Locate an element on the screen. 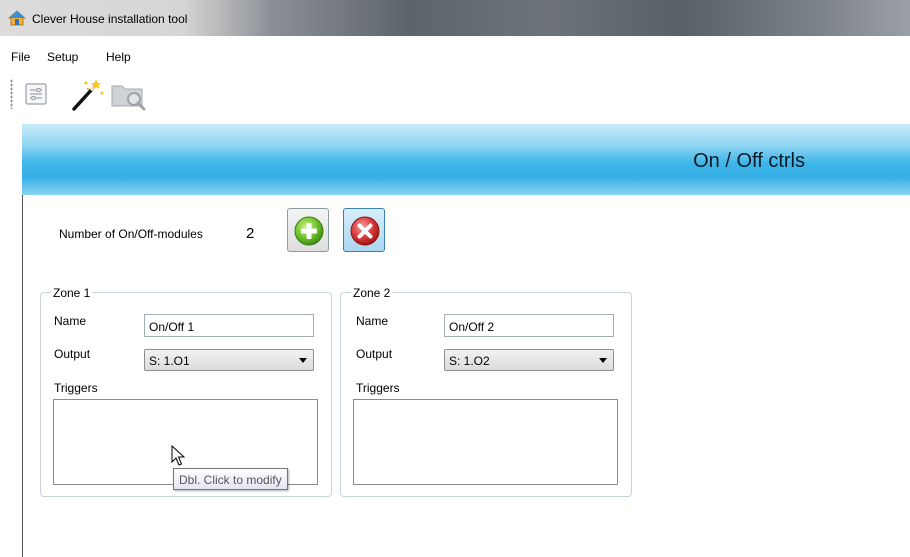 This screenshot has height=557, width=910. modules-count-value: 2 is located at coordinates (250, 233).